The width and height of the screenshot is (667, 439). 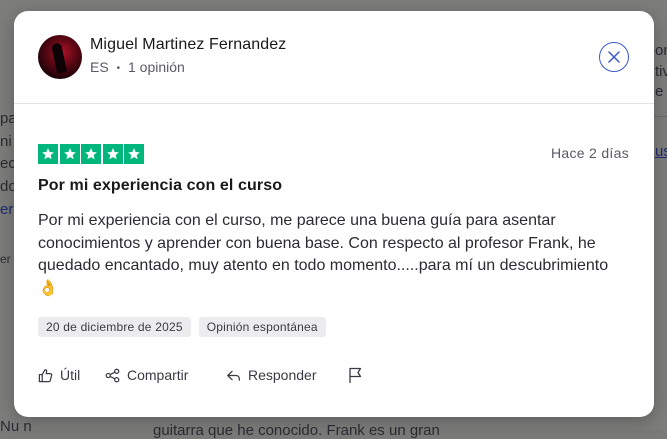 What do you see at coordinates (45, 375) in the screenshot?
I see `thumbs-up-icon` at bounding box center [45, 375].